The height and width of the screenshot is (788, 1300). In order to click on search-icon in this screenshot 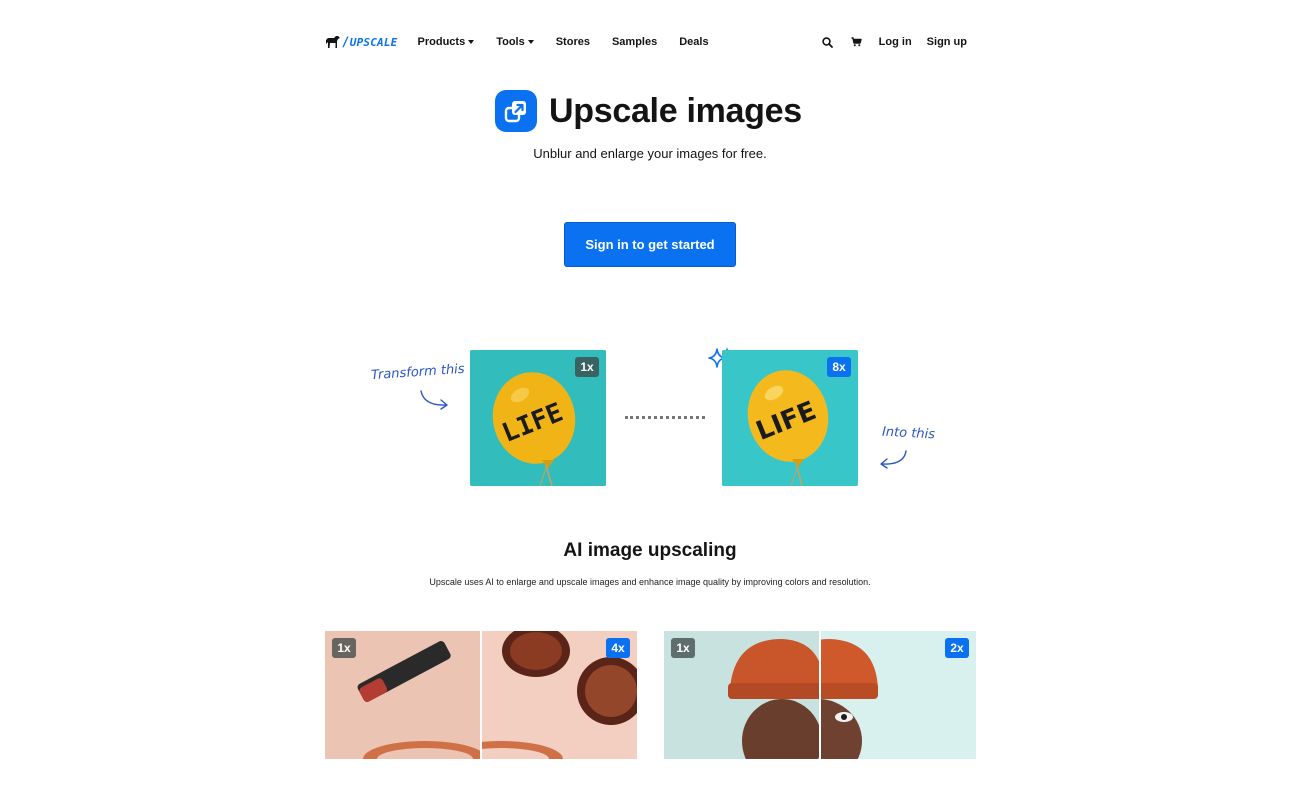, I will do `click(828, 42)`.